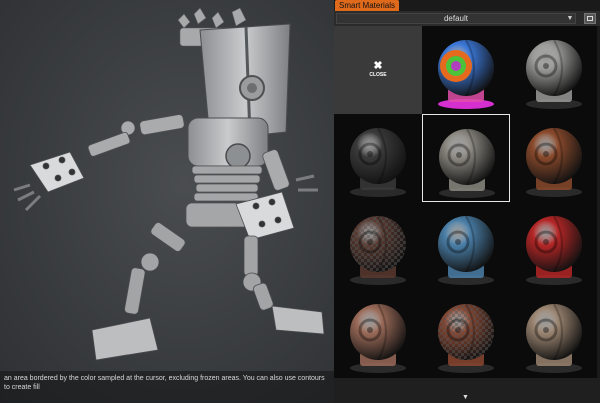 This screenshot has width=600, height=403. What do you see at coordinates (367, 5) in the screenshot?
I see `tab-smart-materials: Smart Materials` at bounding box center [367, 5].